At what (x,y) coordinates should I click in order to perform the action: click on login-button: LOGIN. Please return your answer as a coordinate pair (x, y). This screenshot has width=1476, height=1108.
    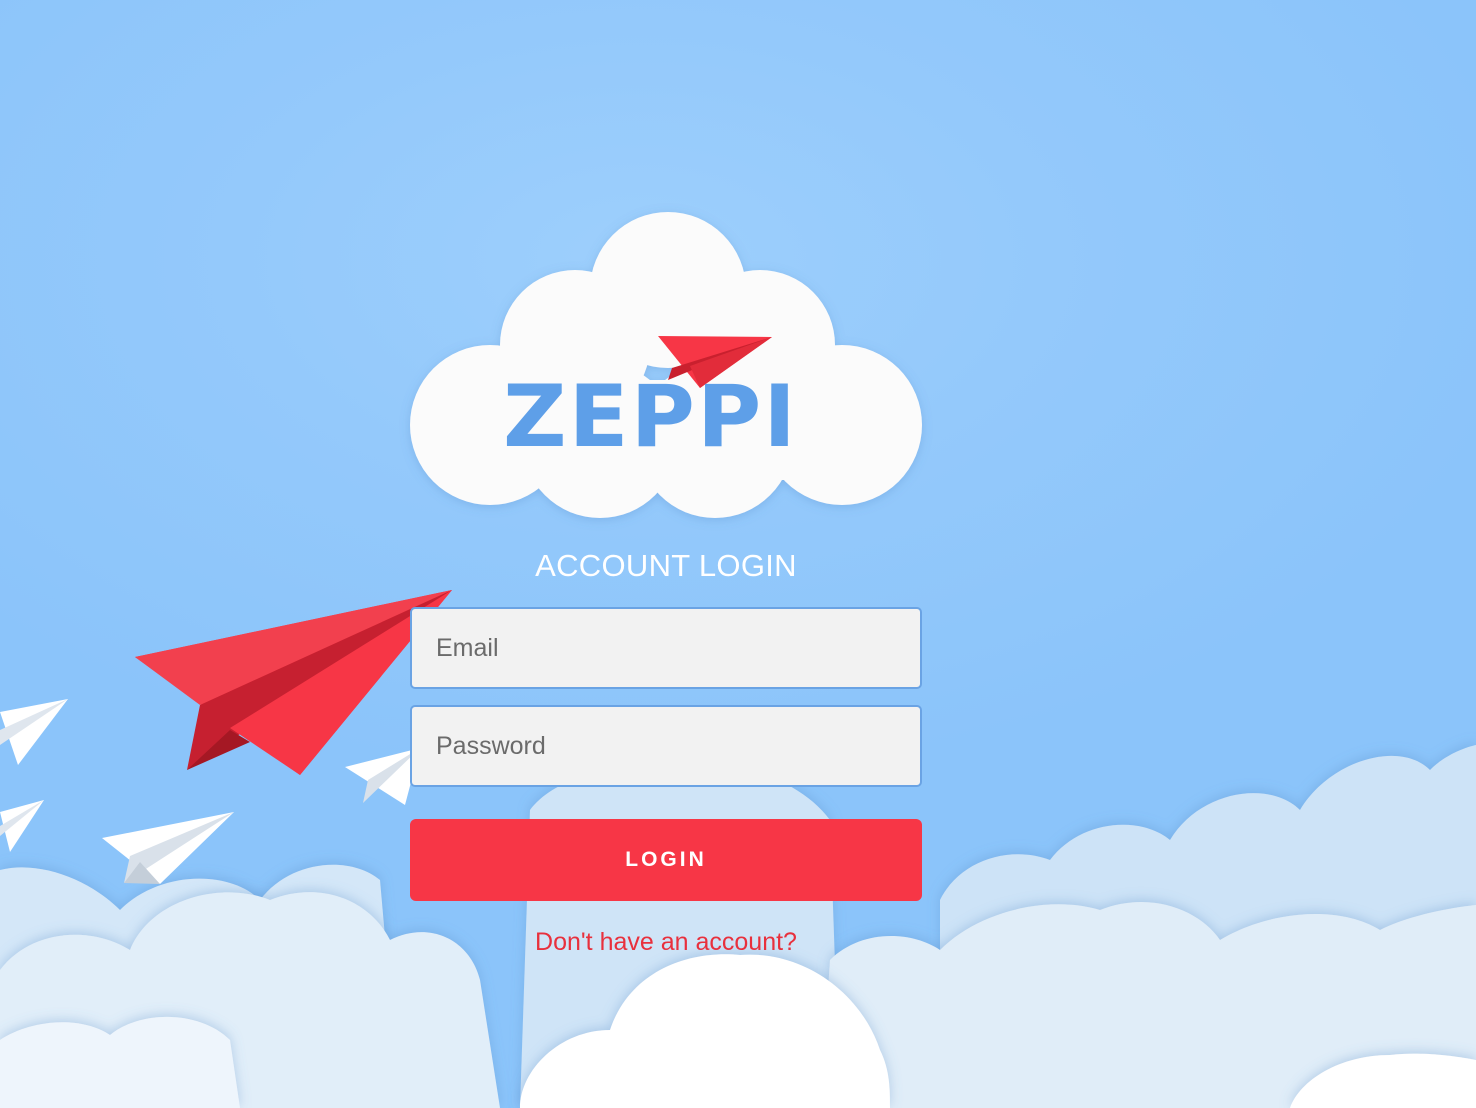
    Looking at the image, I should click on (666, 860).